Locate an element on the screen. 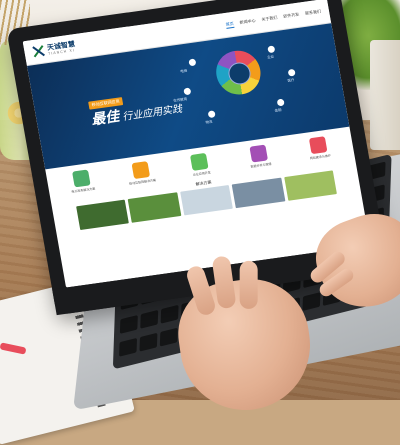 Image resolution: width=400 pixels, height=445 pixels. feature-text: 移动互联网解决方案 is located at coordinates (142, 182).